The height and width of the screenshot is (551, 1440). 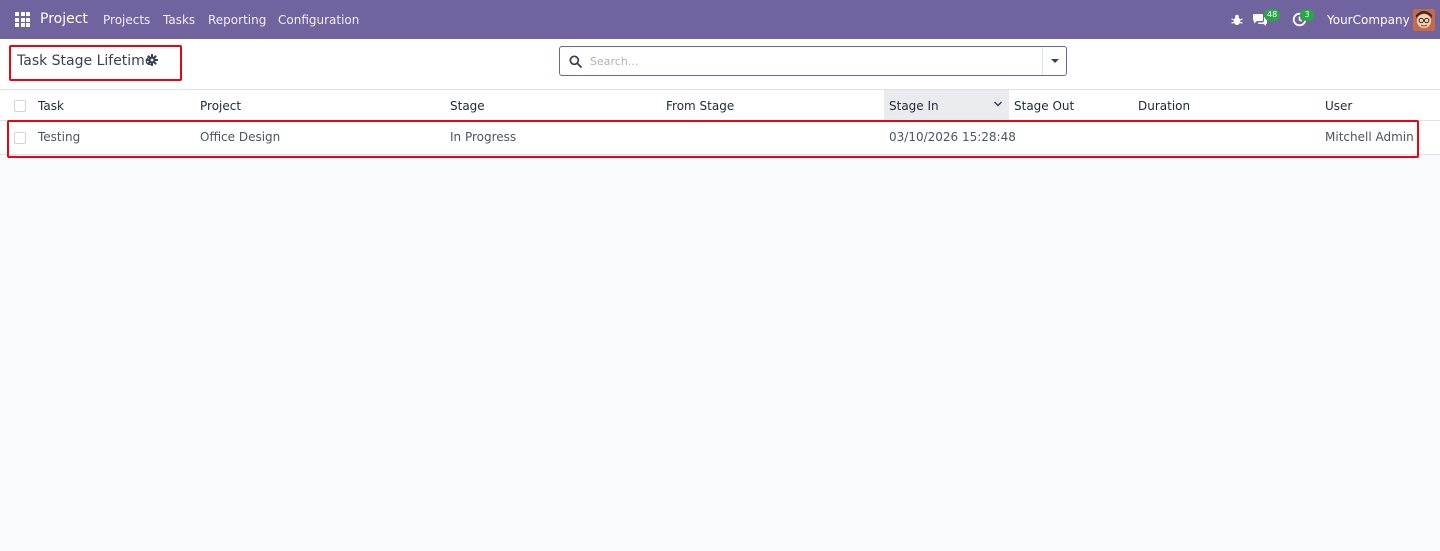 I want to click on column-header-stage: Stage, so click(x=467, y=106).